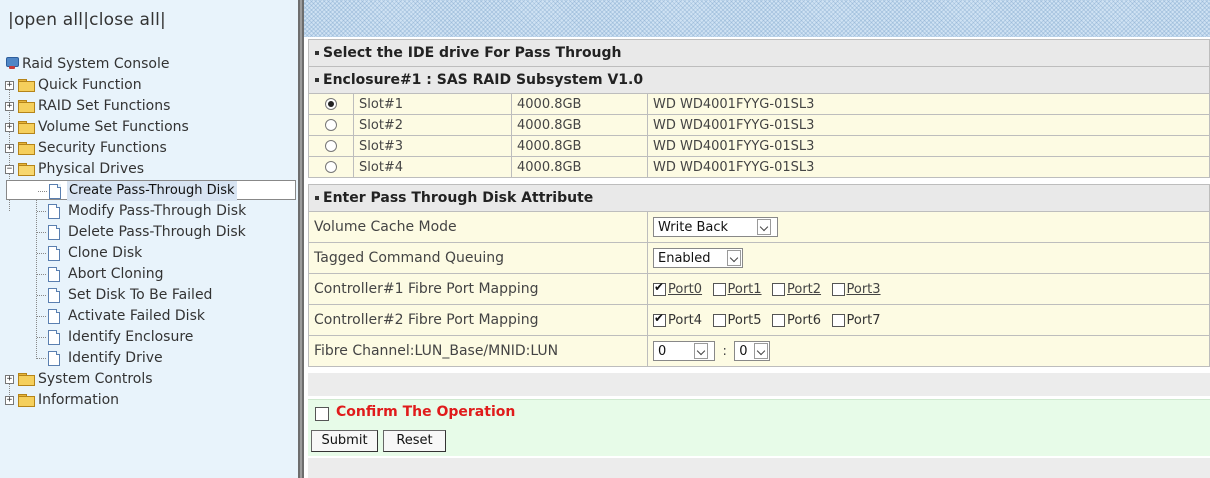 The height and width of the screenshot is (478, 1210). Describe the element at coordinates (684, 351) in the screenshot. I see `lun-base-select: 0` at that location.